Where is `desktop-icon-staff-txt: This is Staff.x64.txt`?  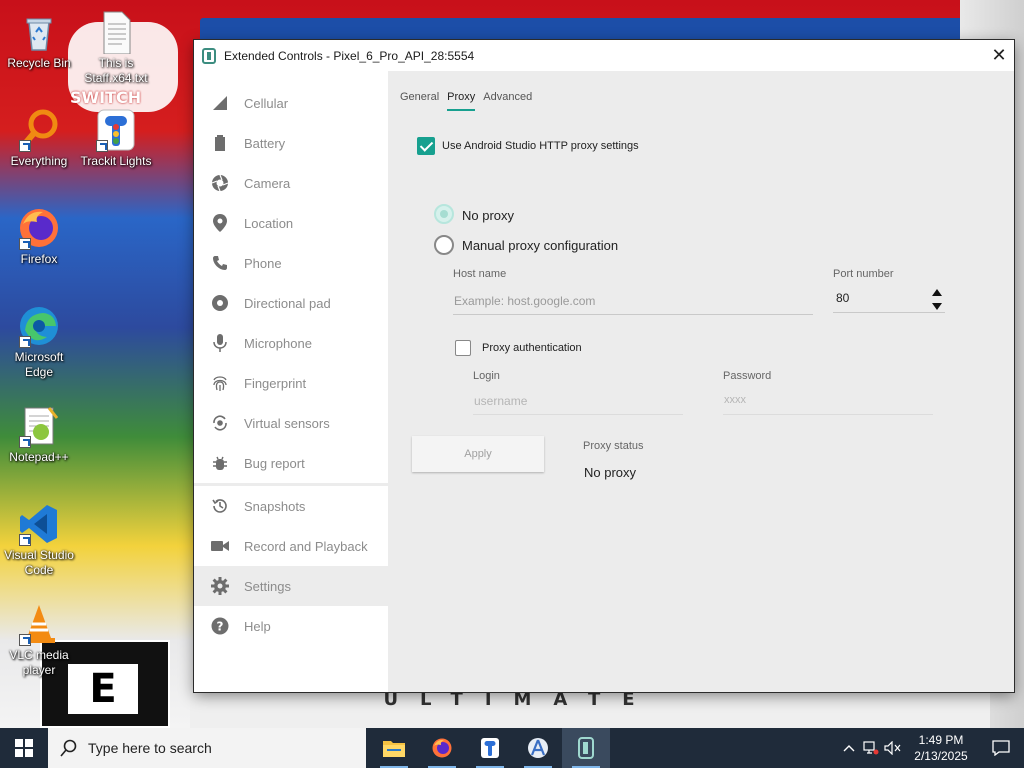
desktop-icon-staff-txt: This is Staff.x64.txt is located at coordinates (116, 48).